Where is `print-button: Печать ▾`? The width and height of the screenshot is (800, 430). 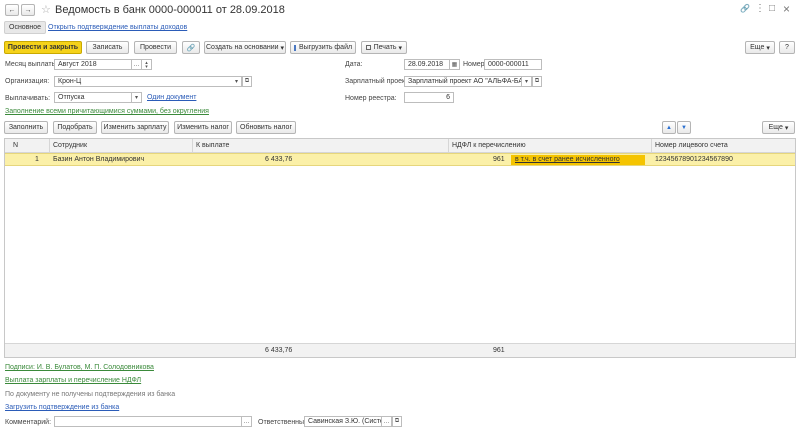
print-button: Печать ▾ is located at coordinates (384, 47).